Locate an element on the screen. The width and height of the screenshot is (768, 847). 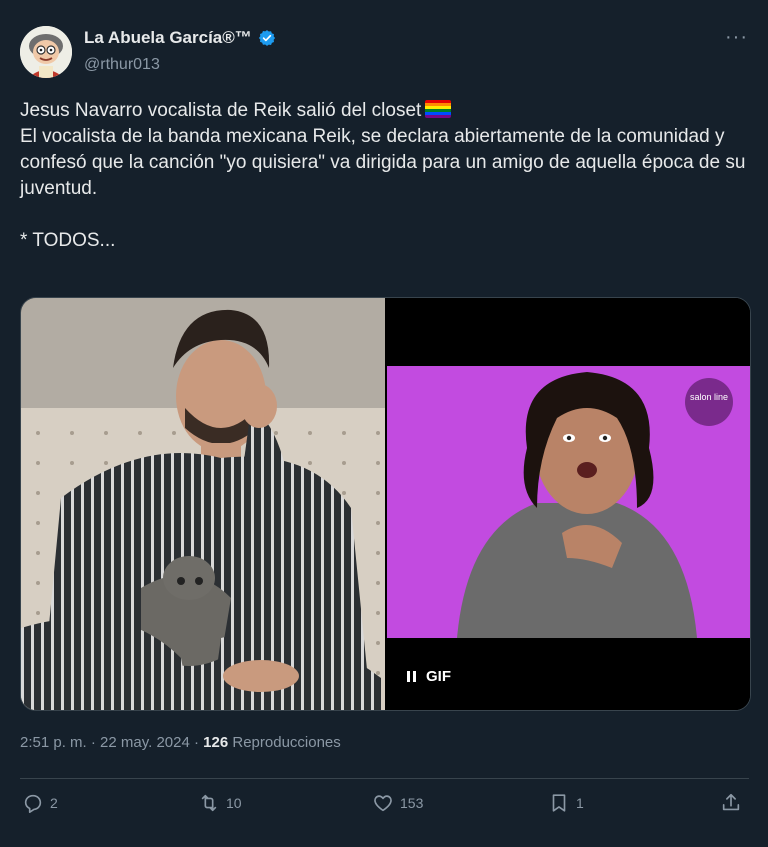
avatar-cartoon-icon is located at coordinates (46, 52).